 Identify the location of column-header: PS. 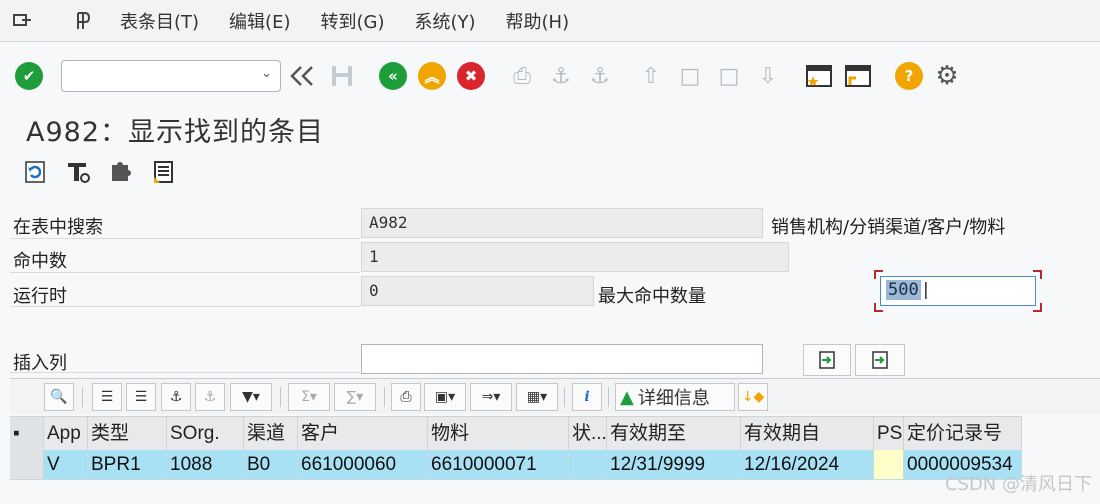
(889, 434).